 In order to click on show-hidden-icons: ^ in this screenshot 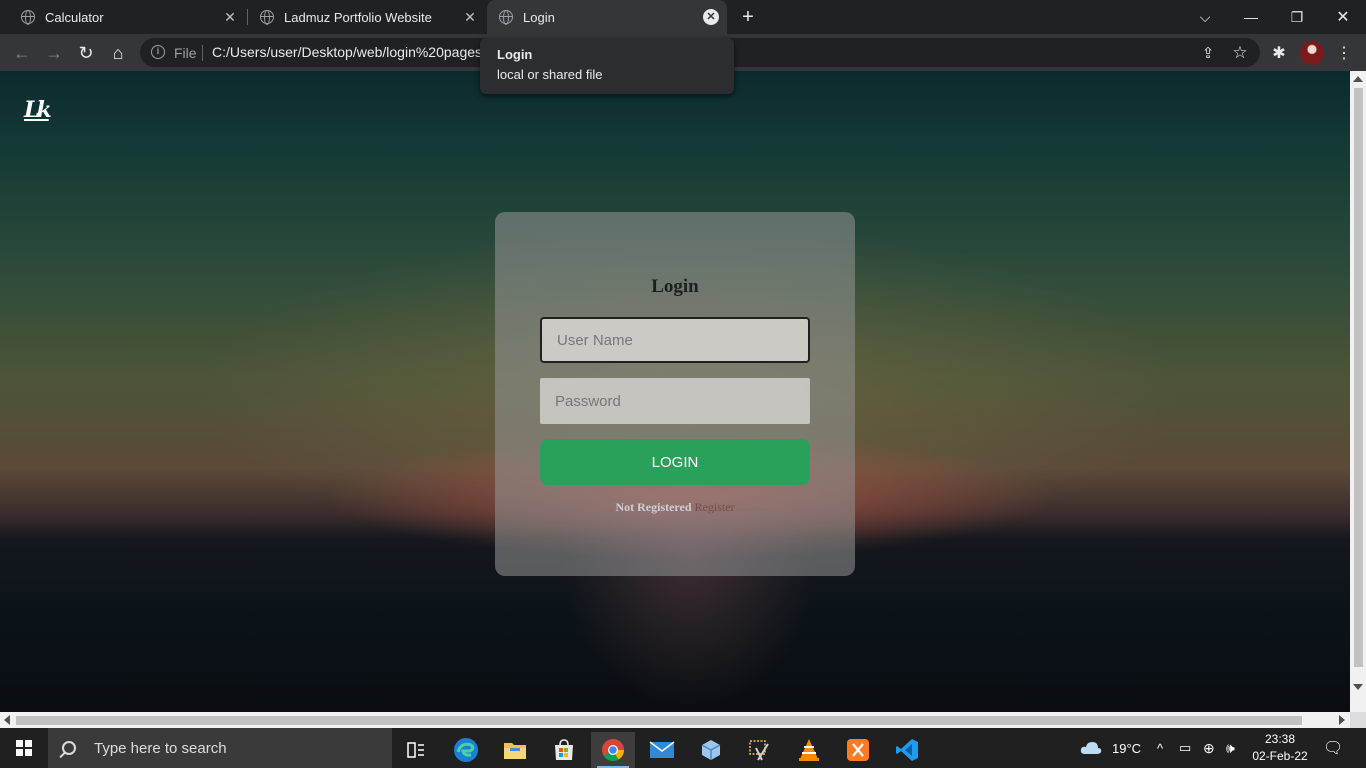, I will do `click(1160, 748)`.